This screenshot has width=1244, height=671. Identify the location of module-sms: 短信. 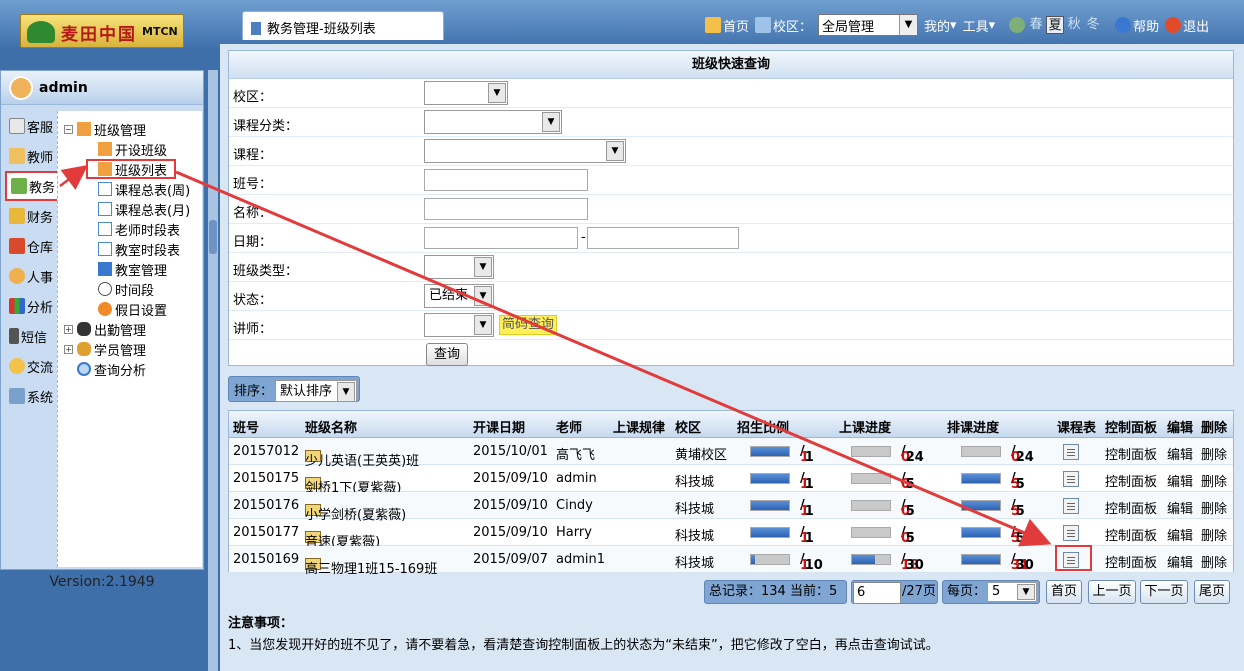
(32, 336).